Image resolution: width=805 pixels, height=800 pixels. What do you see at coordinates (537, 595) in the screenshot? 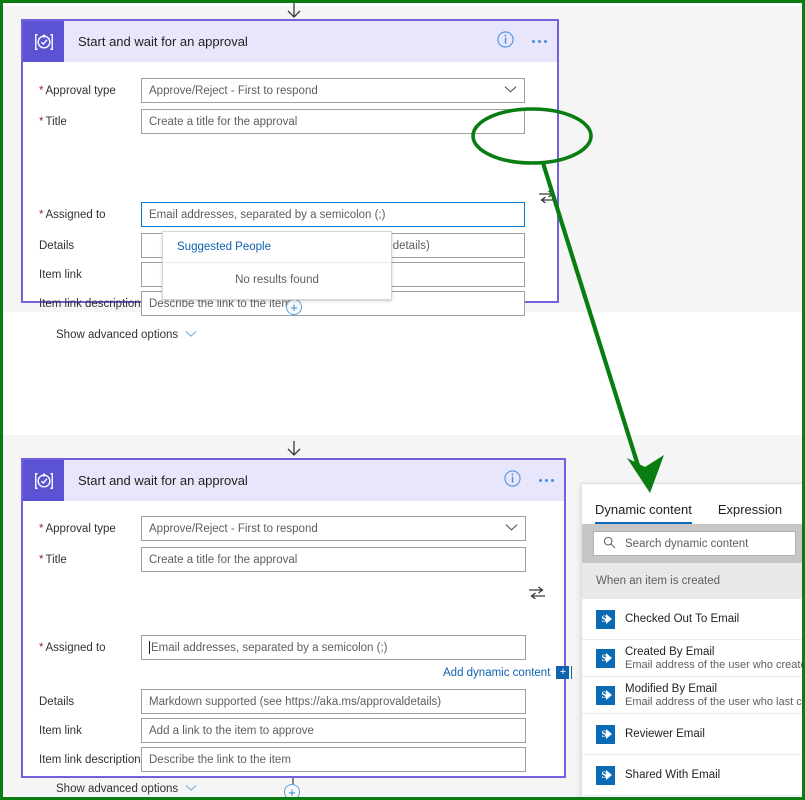
I see `switch-assignee-icon` at bounding box center [537, 595].